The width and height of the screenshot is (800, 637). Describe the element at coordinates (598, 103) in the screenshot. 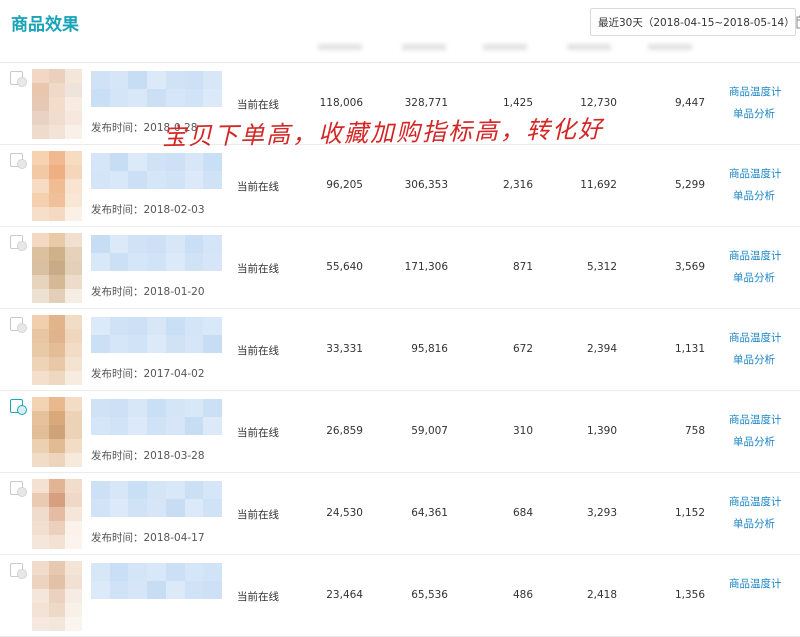

I see `metric-v4: 12,730` at that location.